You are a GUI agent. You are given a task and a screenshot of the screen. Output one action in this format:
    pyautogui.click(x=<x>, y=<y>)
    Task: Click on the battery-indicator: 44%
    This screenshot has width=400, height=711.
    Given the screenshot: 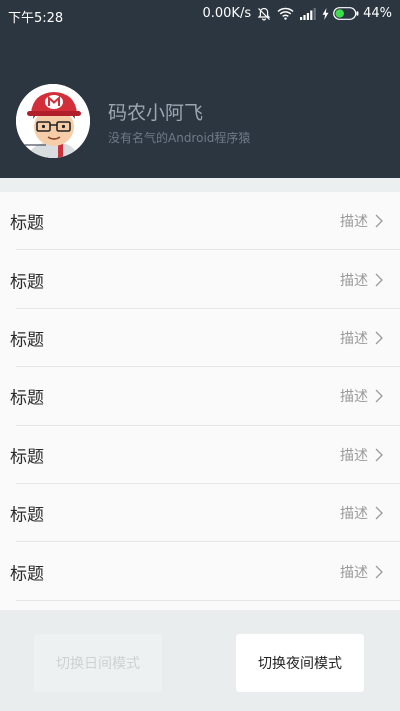 What is the action you would take?
    pyautogui.click(x=357, y=13)
    